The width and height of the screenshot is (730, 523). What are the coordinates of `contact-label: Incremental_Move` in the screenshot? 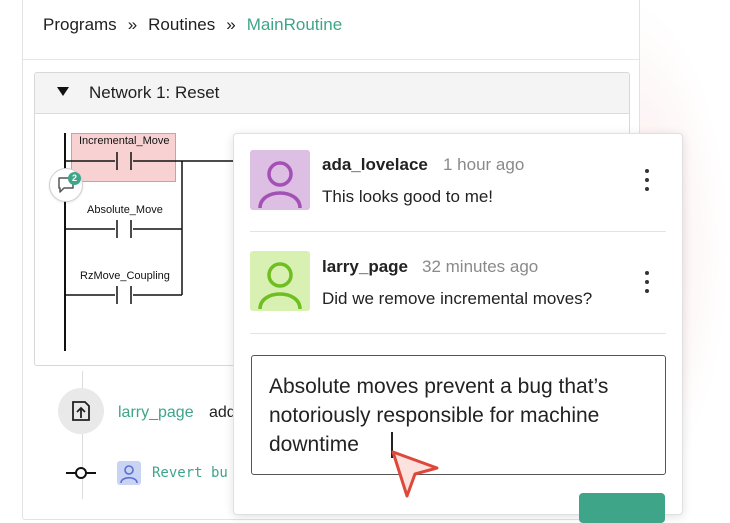 It's located at (124, 141).